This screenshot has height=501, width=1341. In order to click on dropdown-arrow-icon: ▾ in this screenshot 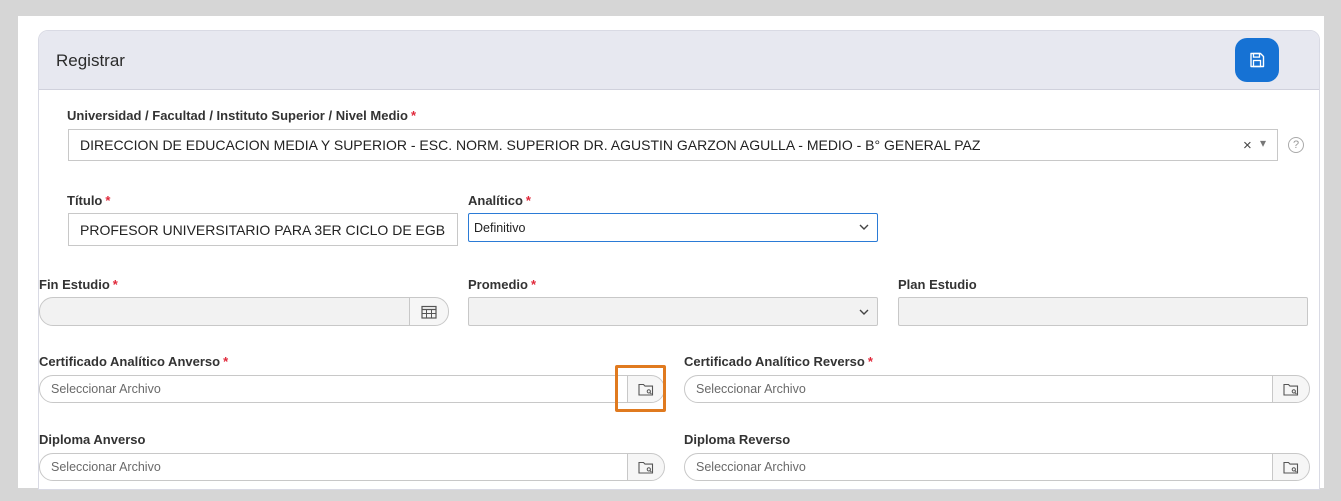, I will do `click(1263, 143)`.